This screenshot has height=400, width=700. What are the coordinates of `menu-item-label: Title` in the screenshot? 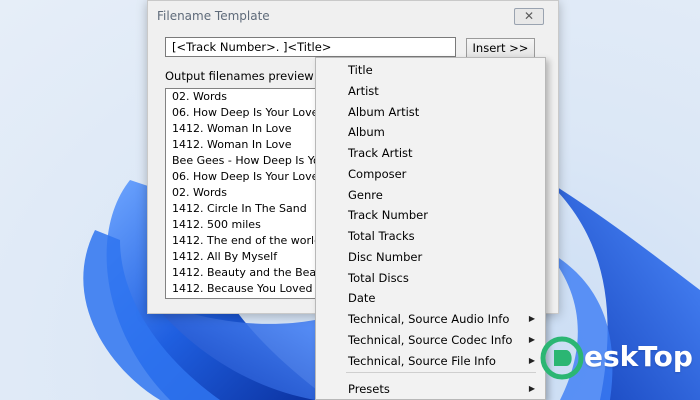 It's located at (360, 70).